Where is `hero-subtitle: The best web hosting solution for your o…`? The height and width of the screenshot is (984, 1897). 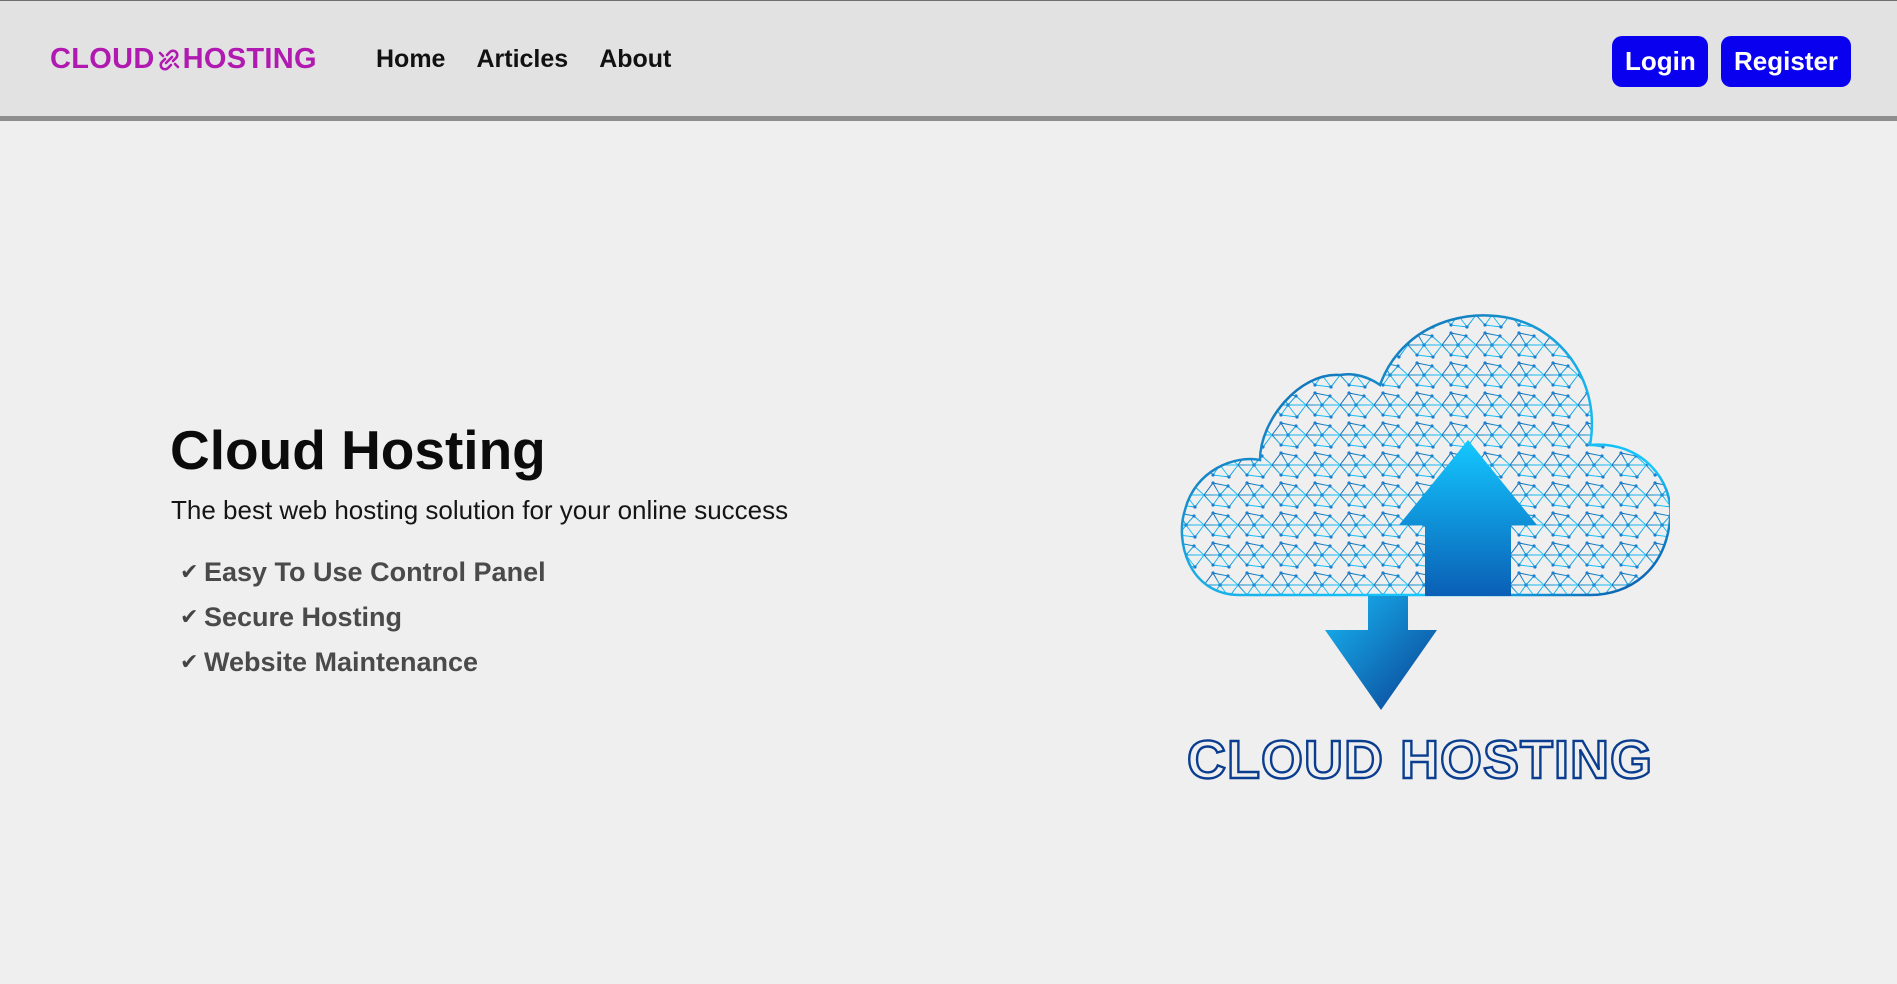 hero-subtitle: The best web hosting solution for your o… is located at coordinates (480, 509).